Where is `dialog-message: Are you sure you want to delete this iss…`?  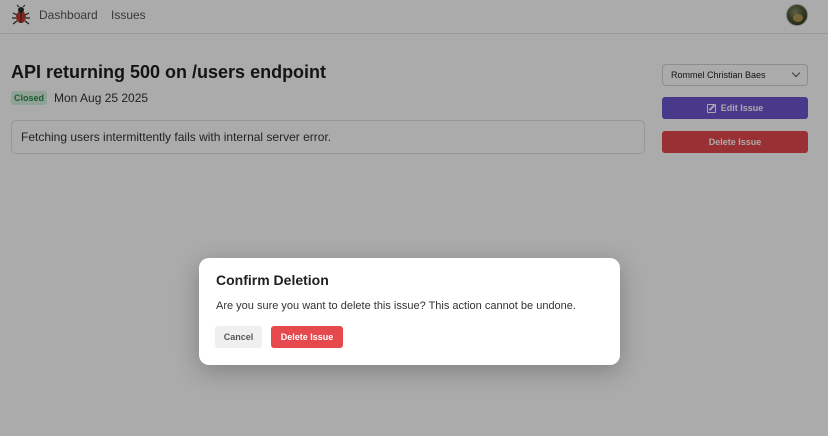
dialog-message: Are you sure you want to delete this iss… is located at coordinates (396, 306).